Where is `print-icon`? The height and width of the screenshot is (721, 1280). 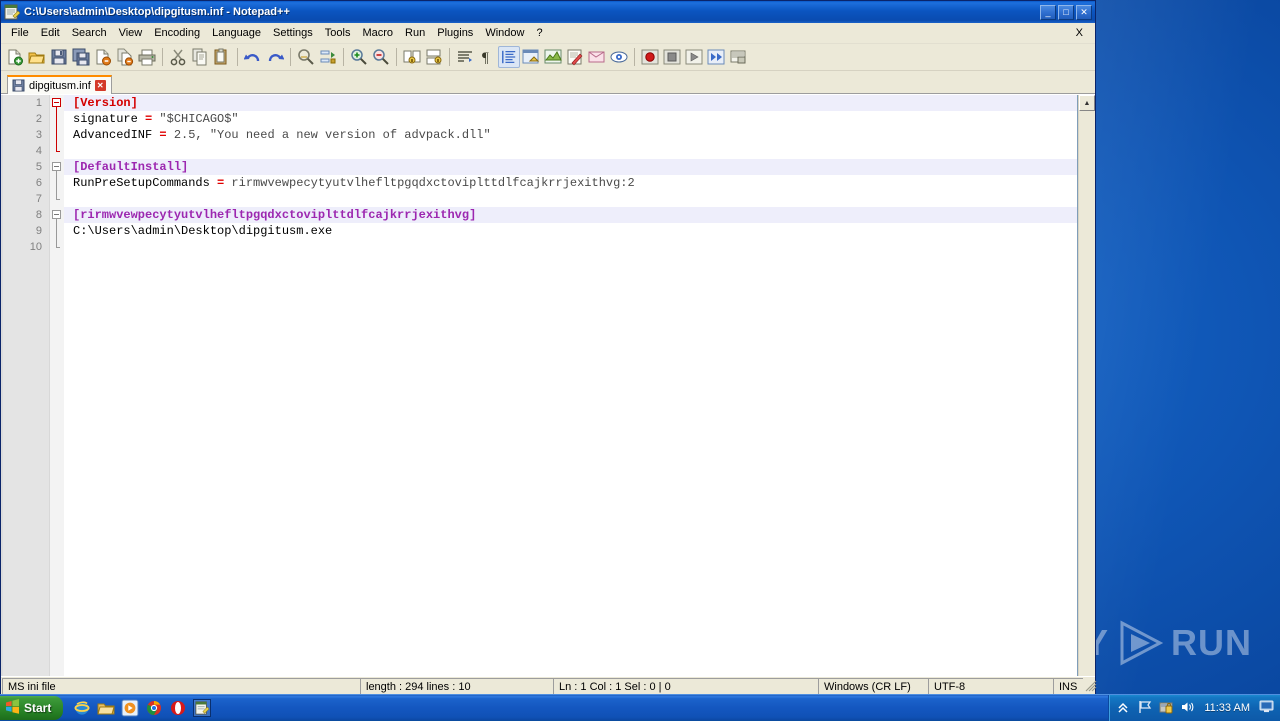 print-icon is located at coordinates (147, 57).